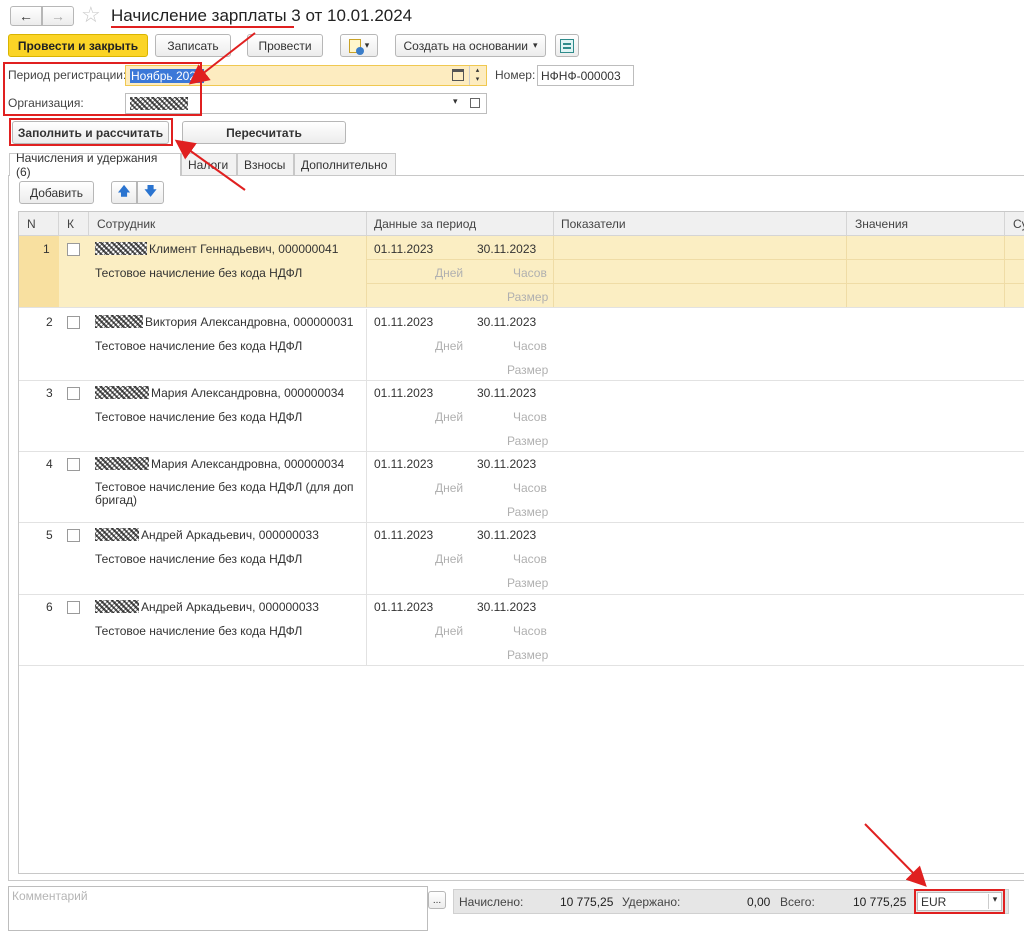 Image resolution: width=1024 pixels, height=933 pixels. Describe the element at coordinates (895, 855) in the screenshot. I see `arrow-to-currency` at that location.